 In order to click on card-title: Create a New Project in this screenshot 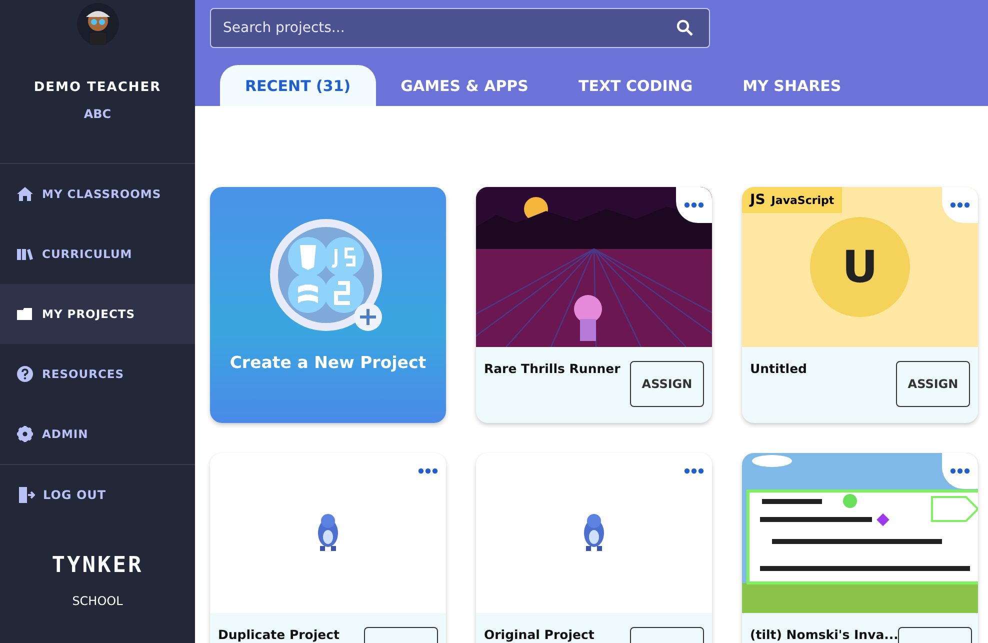, I will do `click(328, 362)`.